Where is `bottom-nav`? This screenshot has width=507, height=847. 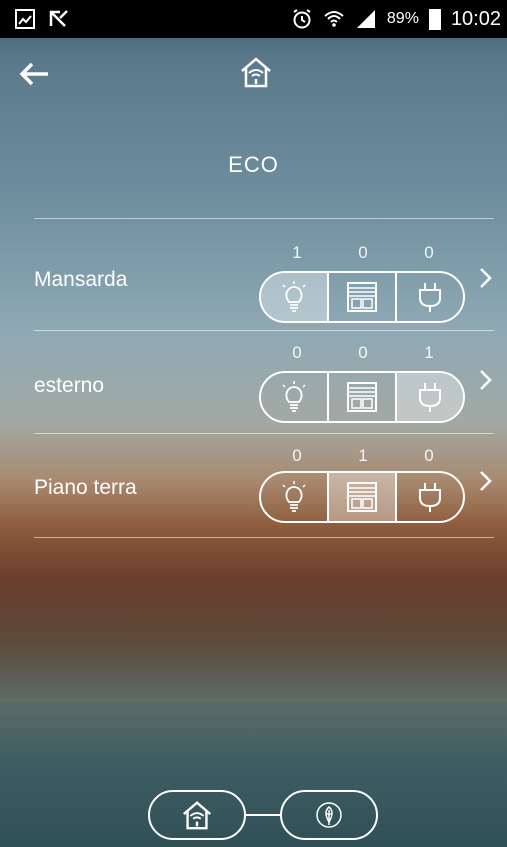 bottom-nav is located at coordinates (253, 816).